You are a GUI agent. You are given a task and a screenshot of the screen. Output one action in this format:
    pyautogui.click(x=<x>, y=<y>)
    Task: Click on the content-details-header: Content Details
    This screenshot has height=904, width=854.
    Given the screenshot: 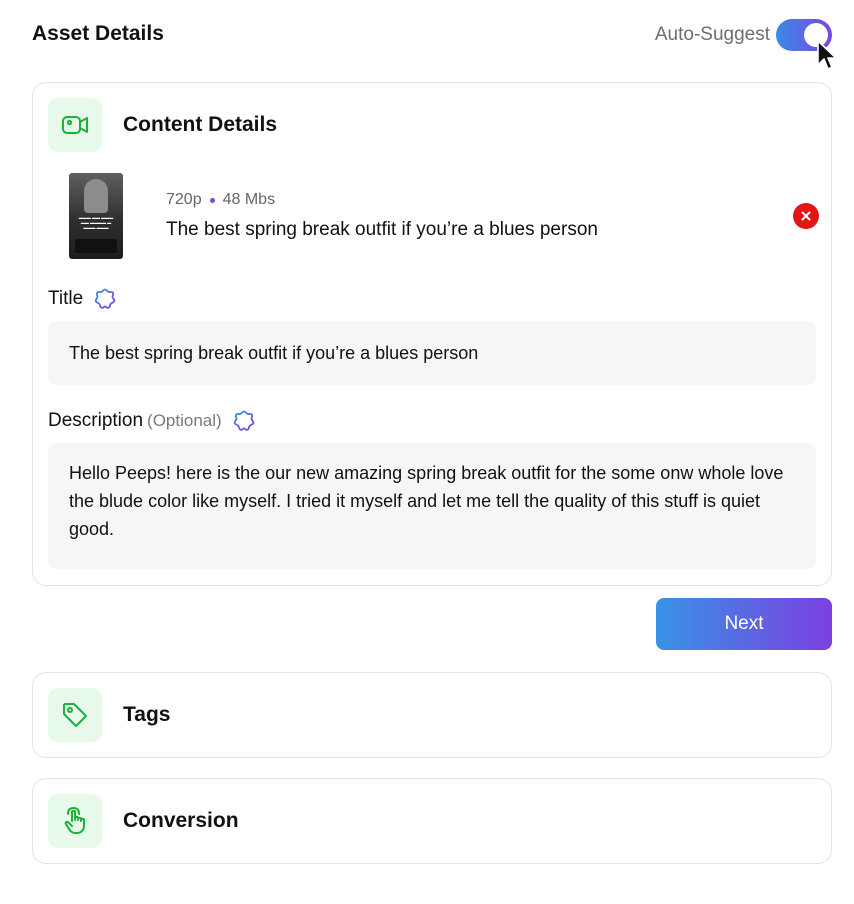 What is the action you would take?
    pyautogui.click(x=162, y=125)
    